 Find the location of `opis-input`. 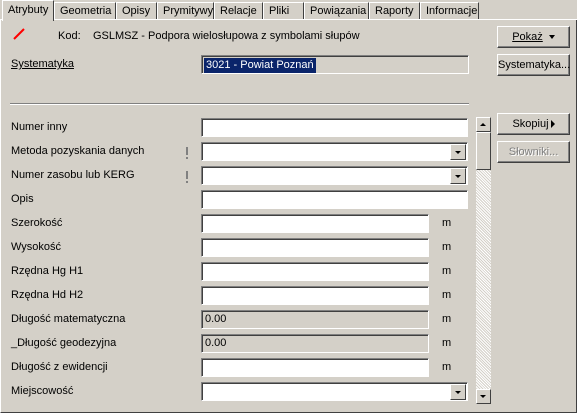

opis-input is located at coordinates (334, 199).